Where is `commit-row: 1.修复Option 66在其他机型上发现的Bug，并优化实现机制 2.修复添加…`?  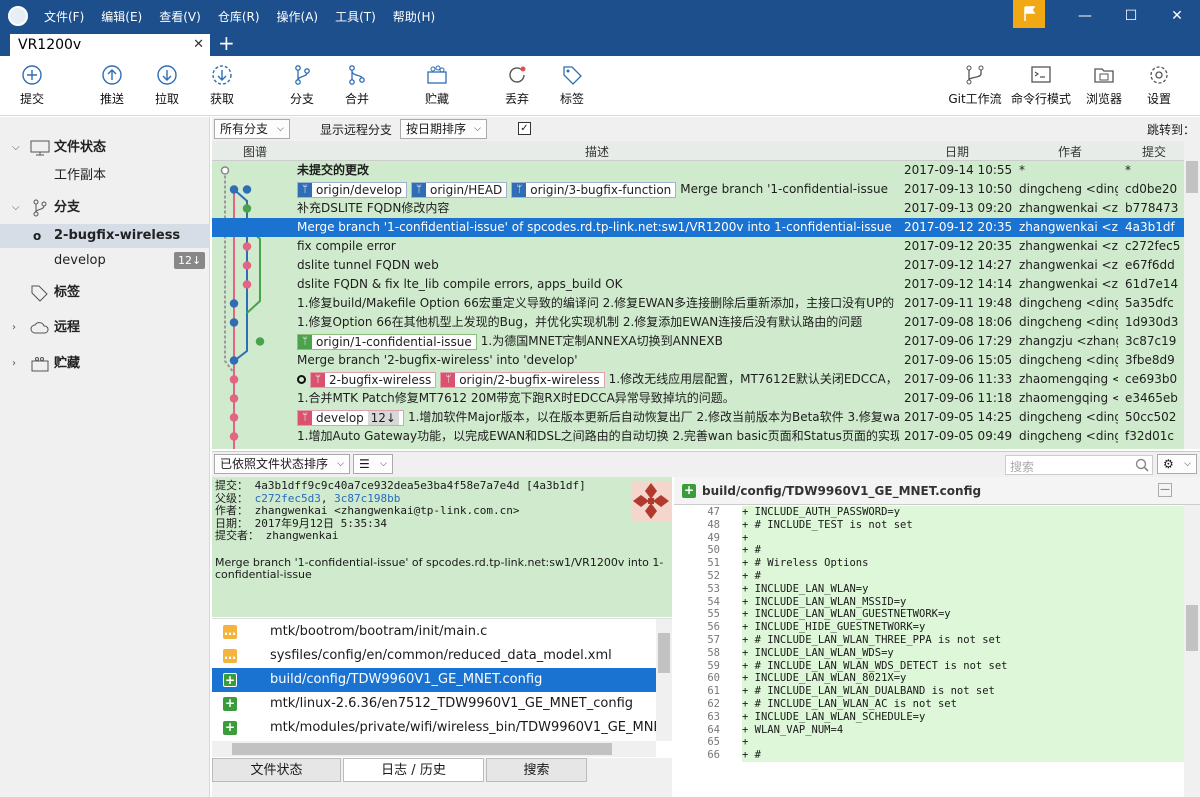 commit-row: 1.修复Option 66在其他机型上发现的Bug，并优化实现机制 2.修复添加… is located at coordinates (698, 322).